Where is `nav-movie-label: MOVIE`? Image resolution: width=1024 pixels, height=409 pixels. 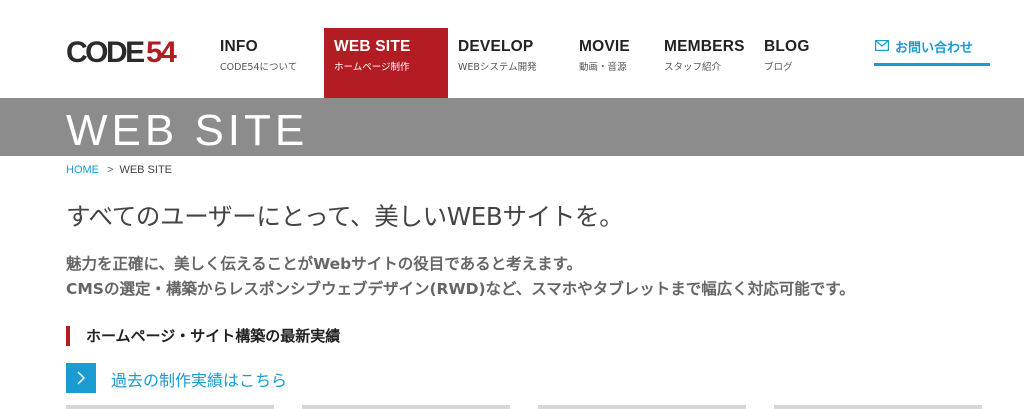 nav-movie-label: MOVIE is located at coordinates (604, 46).